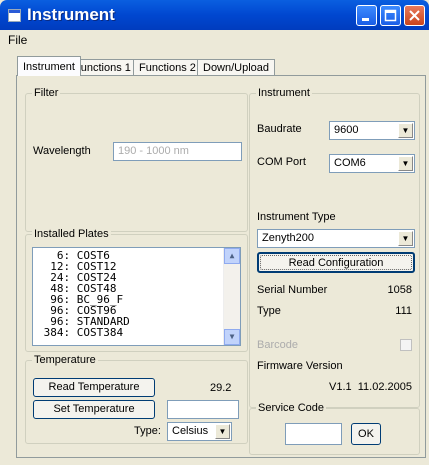  Describe the element at coordinates (214, 15) in the screenshot. I see `title-bar: Instrument` at that location.